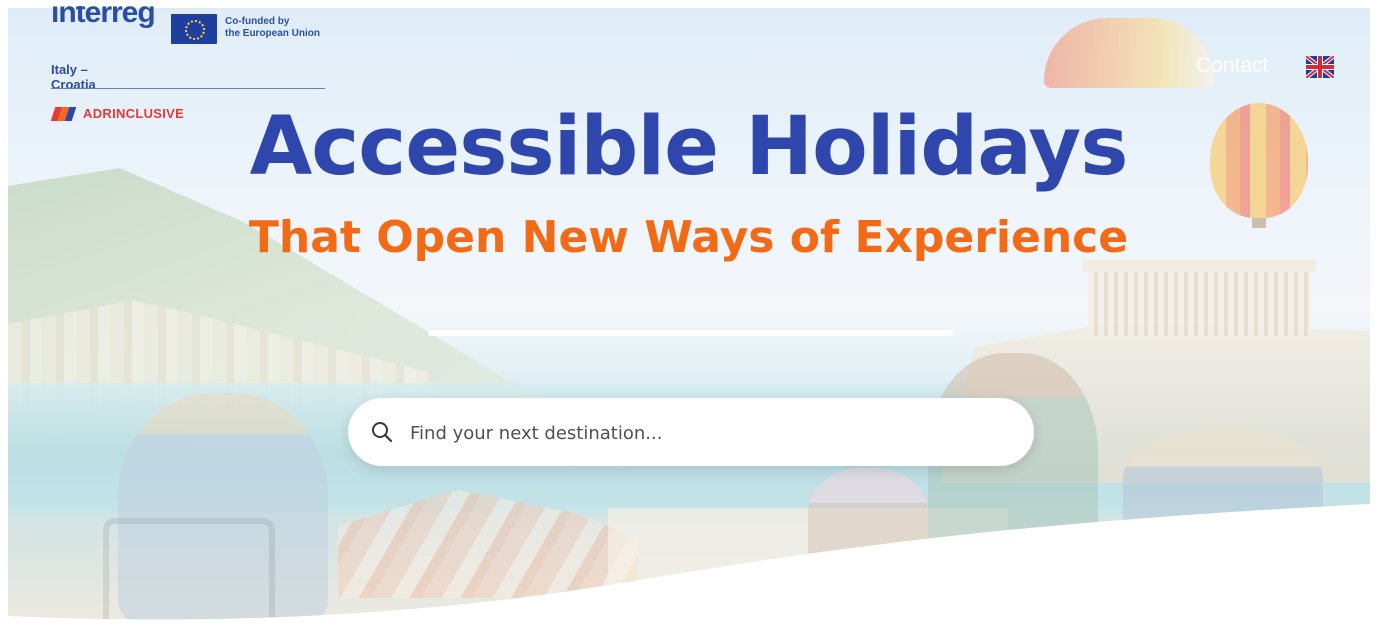  Describe the element at coordinates (382, 432) in the screenshot. I see `search-icon` at that location.